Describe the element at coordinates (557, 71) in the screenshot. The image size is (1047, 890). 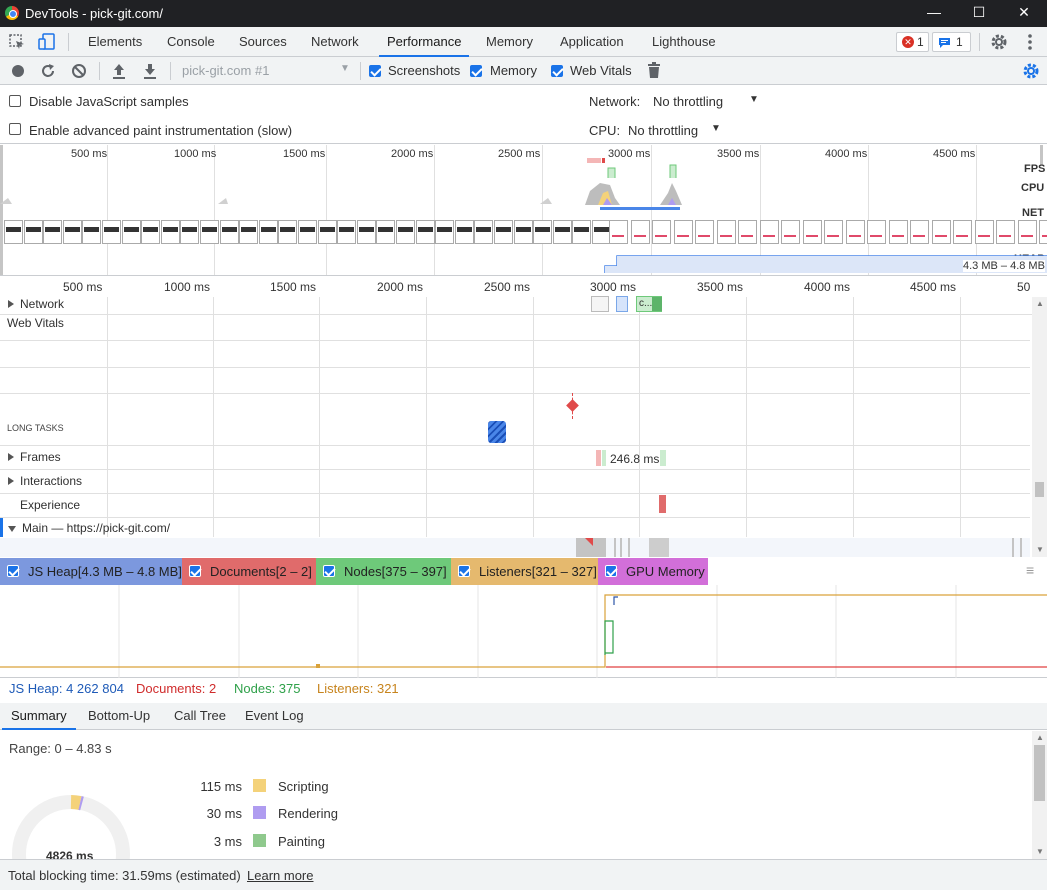
I see `web-vitals-checkbox` at that location.